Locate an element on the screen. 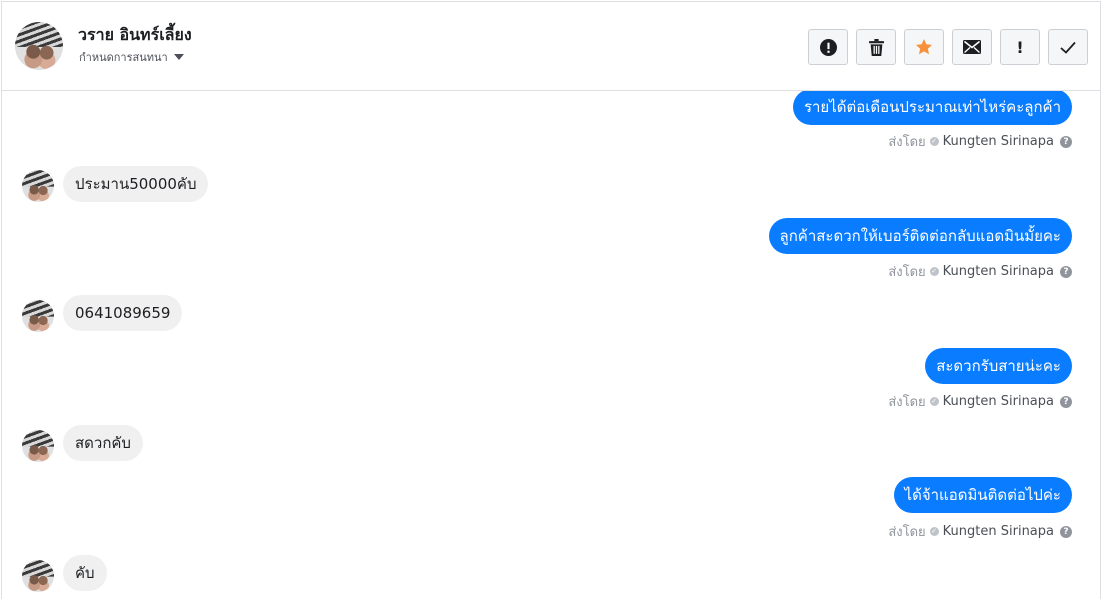  envelope-icon is located at coordinates (972, 47).